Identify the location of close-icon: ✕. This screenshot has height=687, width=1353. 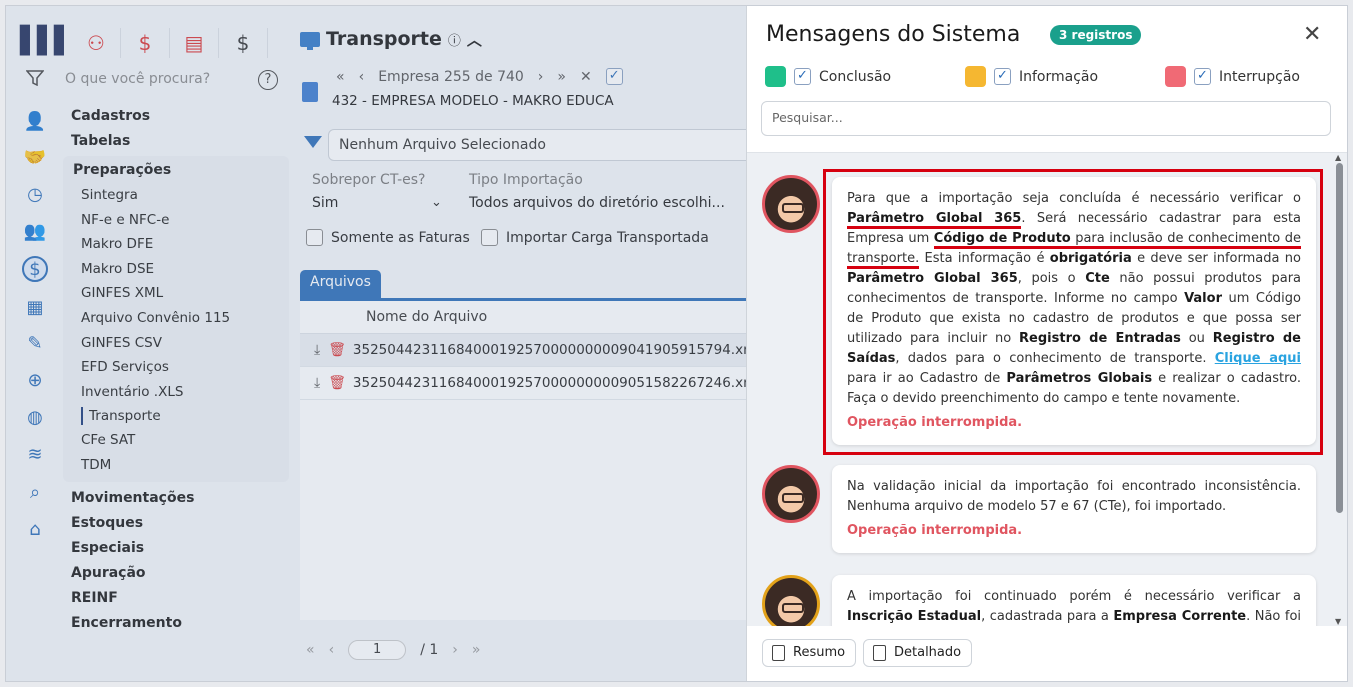
(1312, 34).